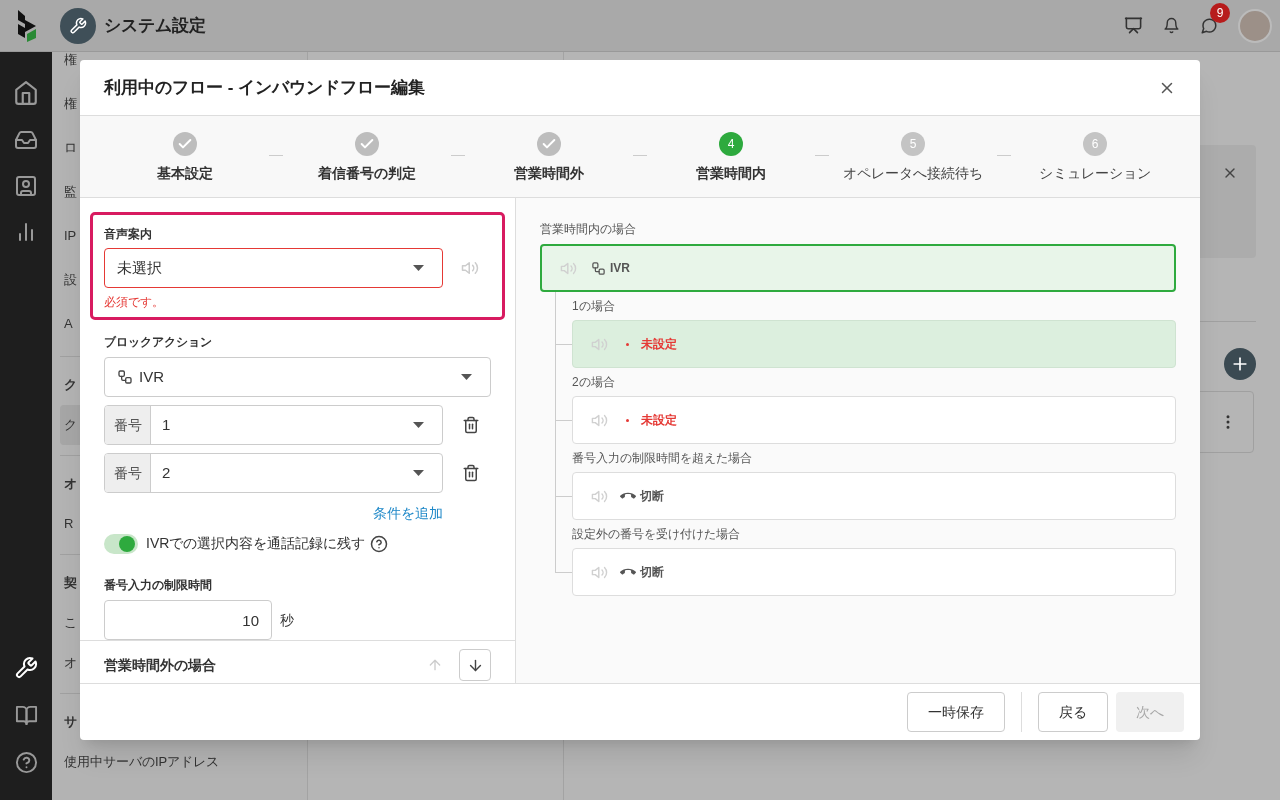 The height and width of the screenshot is (800, 1280). I want to click on step-label: 着信番号の判定, so click(367, 173).